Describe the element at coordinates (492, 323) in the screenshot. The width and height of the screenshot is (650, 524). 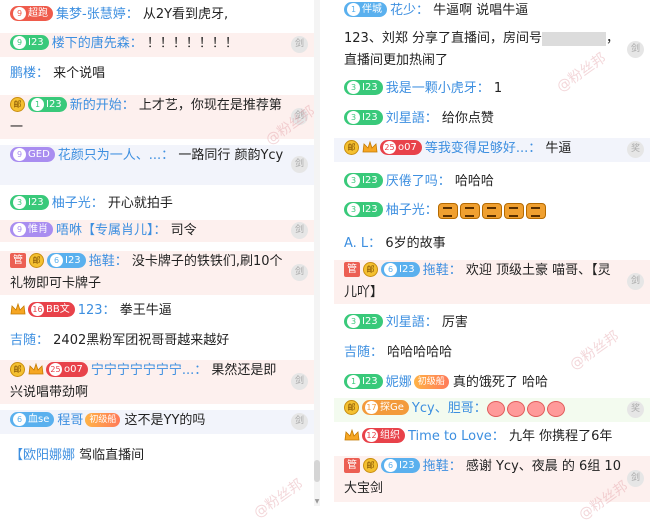
I see `chat-message: 3 I23 刘星語： 厉害` at that location.